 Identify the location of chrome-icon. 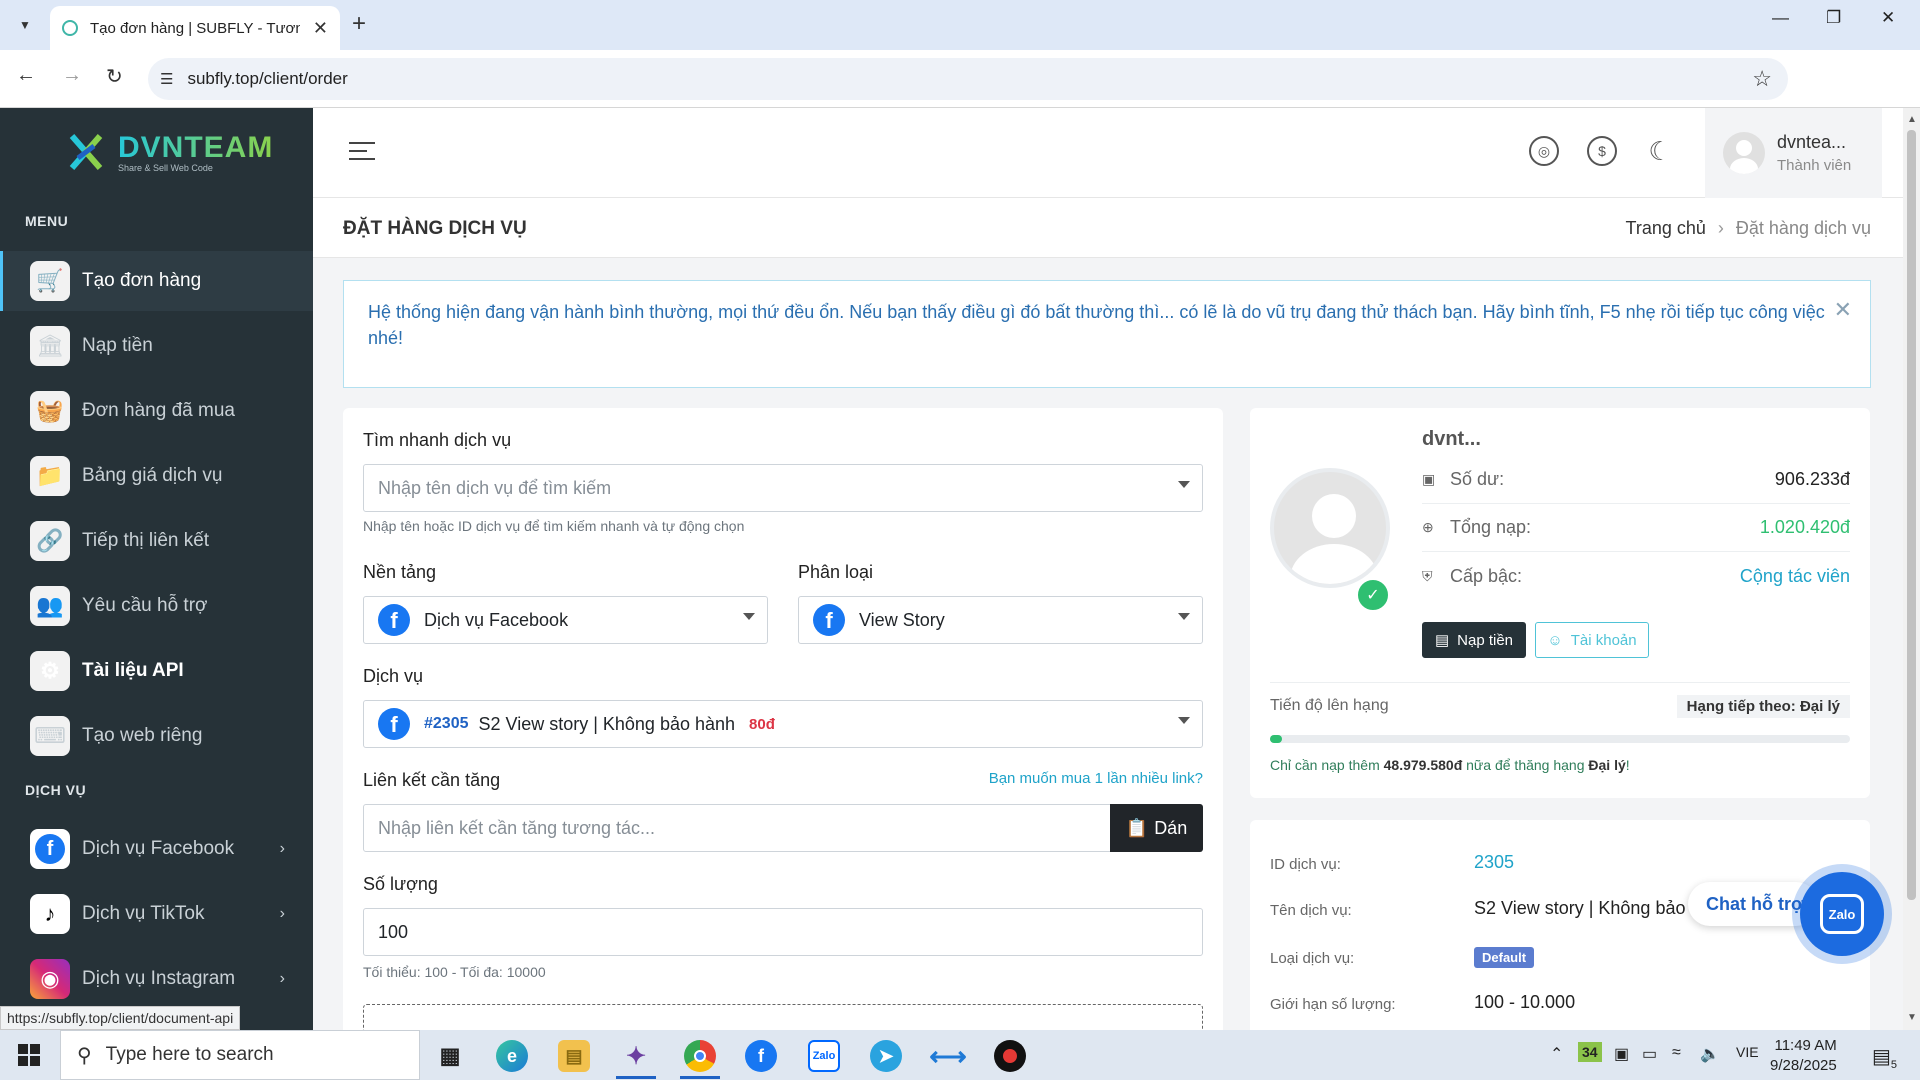
(700, 1056).